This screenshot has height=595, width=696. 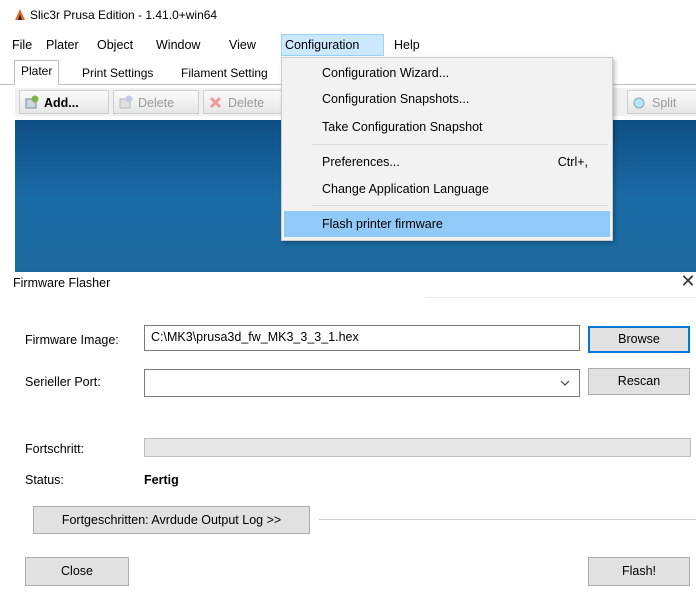 I want to click on serial-port-select, so click(x=362, y=383).